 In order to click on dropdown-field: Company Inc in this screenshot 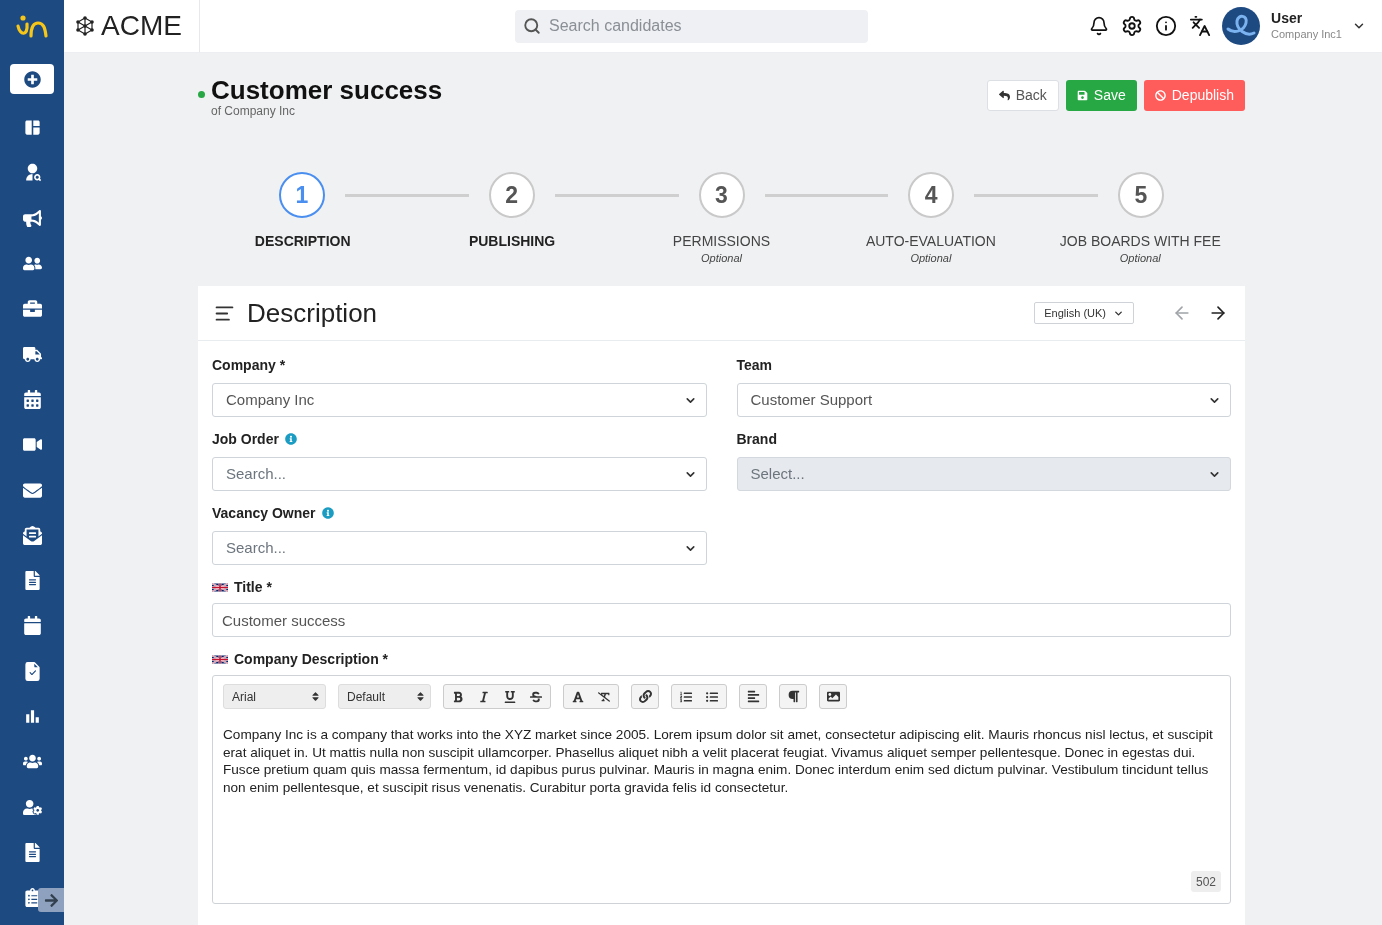, I will do `click(459, 400)`.